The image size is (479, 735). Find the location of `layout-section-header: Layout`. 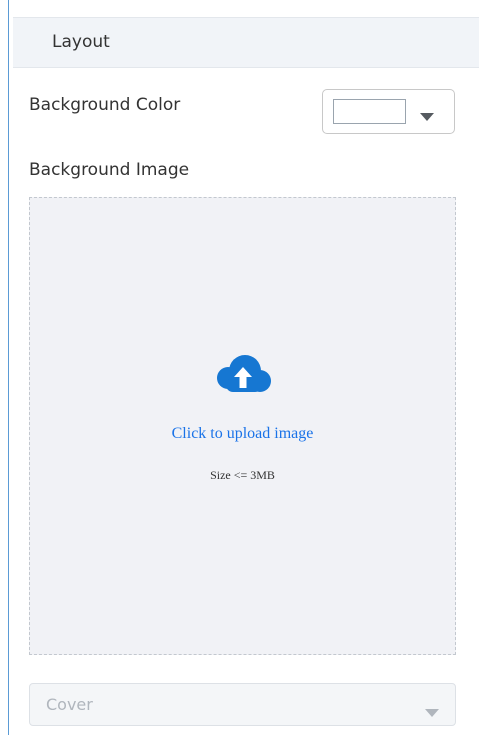

layout-section-header: Layout is located at coordinates (246, 43).